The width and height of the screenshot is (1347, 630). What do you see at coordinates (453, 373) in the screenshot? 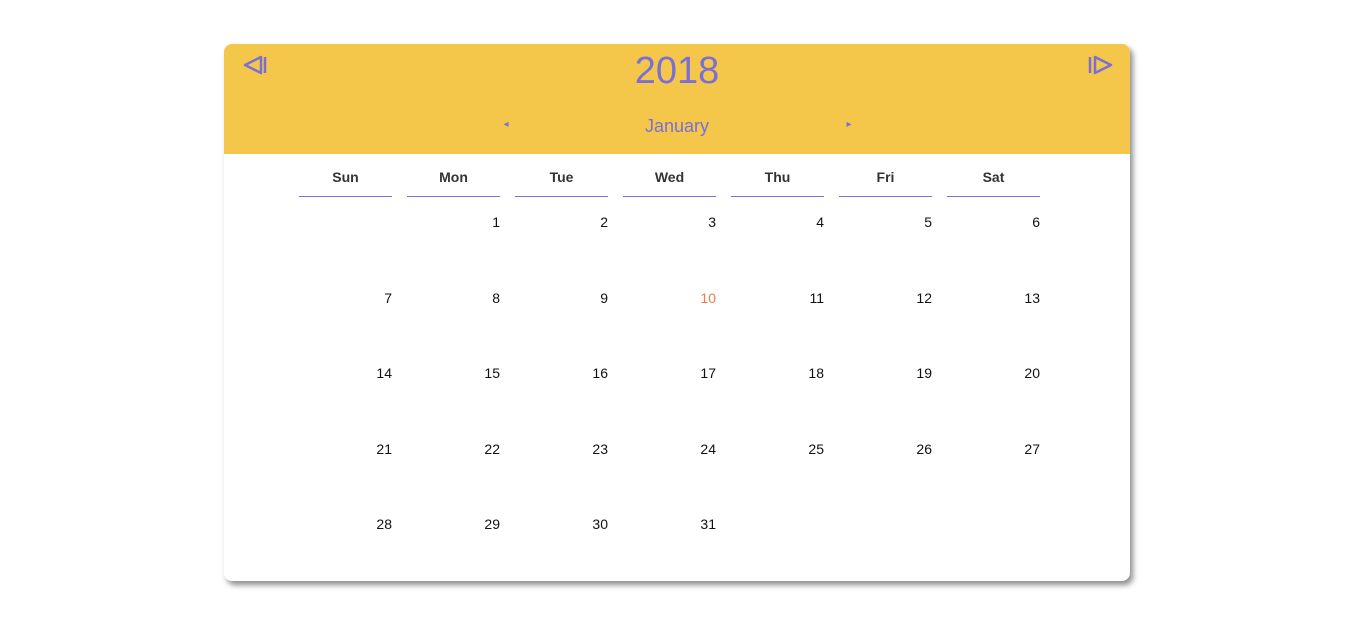
I see `day-cell: 15` at bounding box center [453, 373].